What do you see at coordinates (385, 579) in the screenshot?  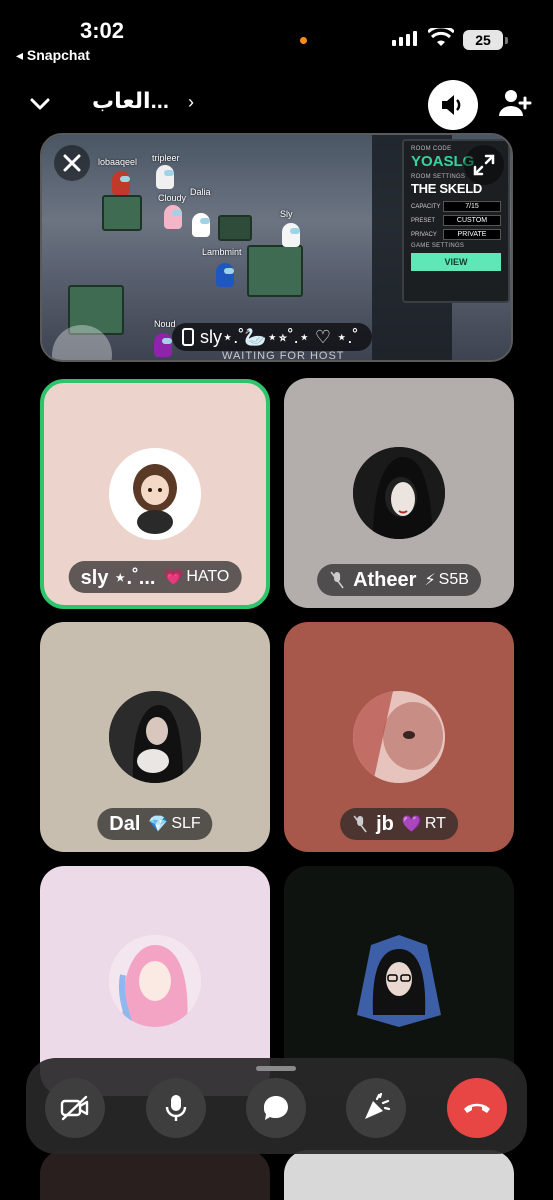 I see `participant-name: Atheer` at bounding box center [385, 579].